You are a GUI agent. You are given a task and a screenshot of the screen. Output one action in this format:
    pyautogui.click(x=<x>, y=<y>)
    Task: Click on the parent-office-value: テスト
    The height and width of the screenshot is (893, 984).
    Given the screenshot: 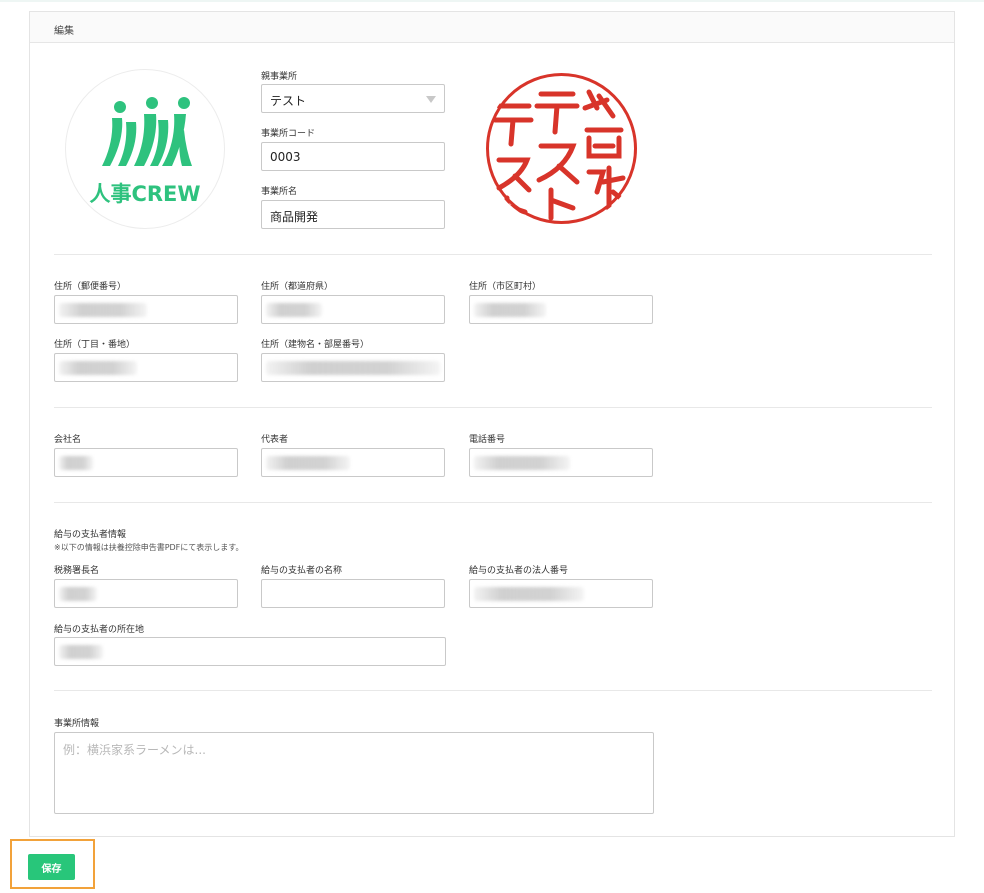 What is the action you would take?
    pyautogui.click(x=288, y=101)
    